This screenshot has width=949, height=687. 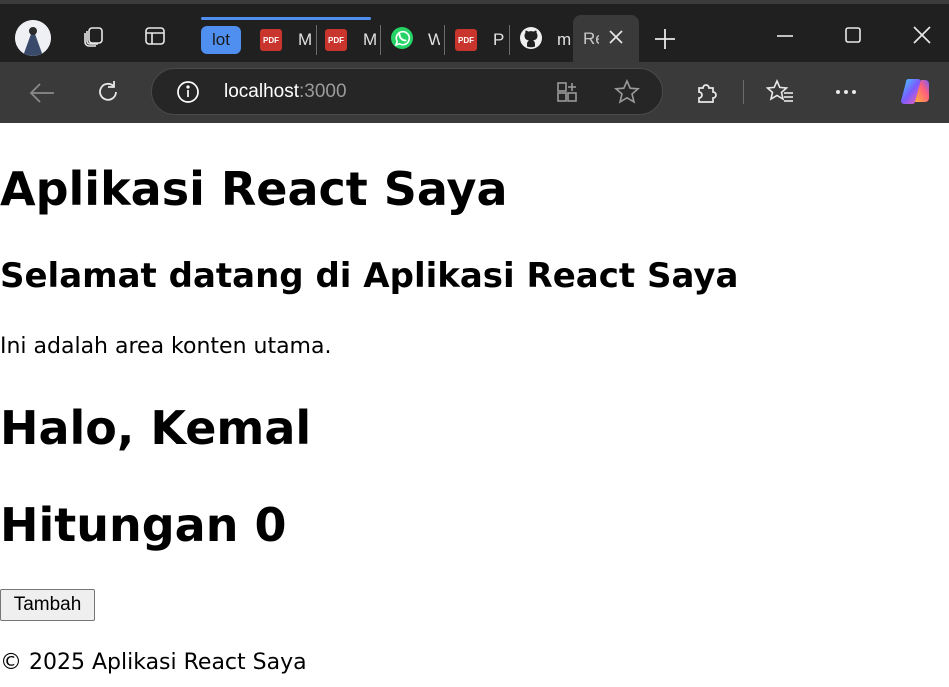 I want to click on back-icon, so click(x=42, y=93).